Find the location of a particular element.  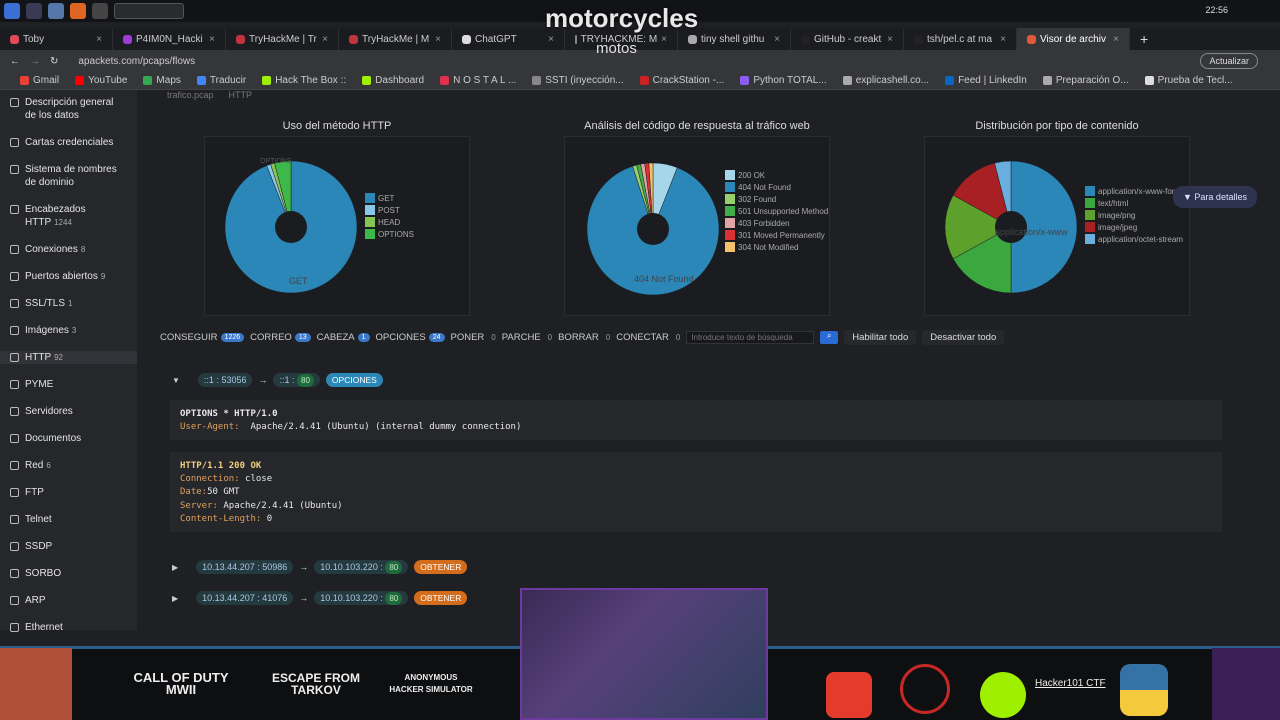

url-field: apackets.com/pcaps/flows is located at coordinates (468, 61).